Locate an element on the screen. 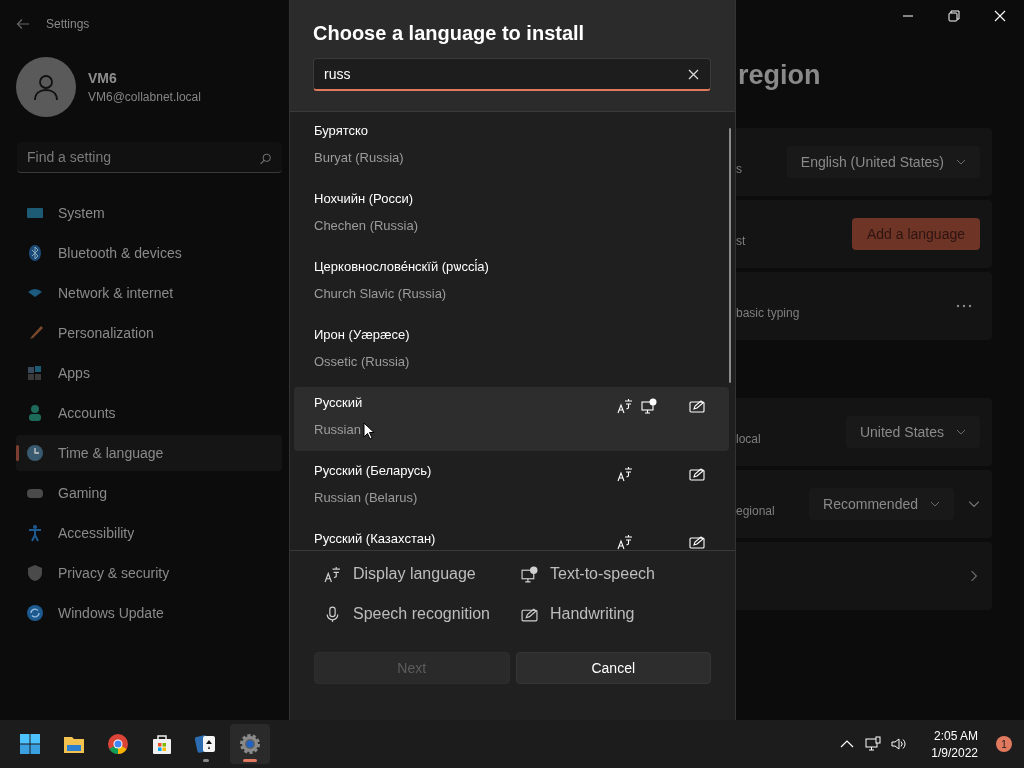  setting-label: basic typing is located at coordinates (768, 313).